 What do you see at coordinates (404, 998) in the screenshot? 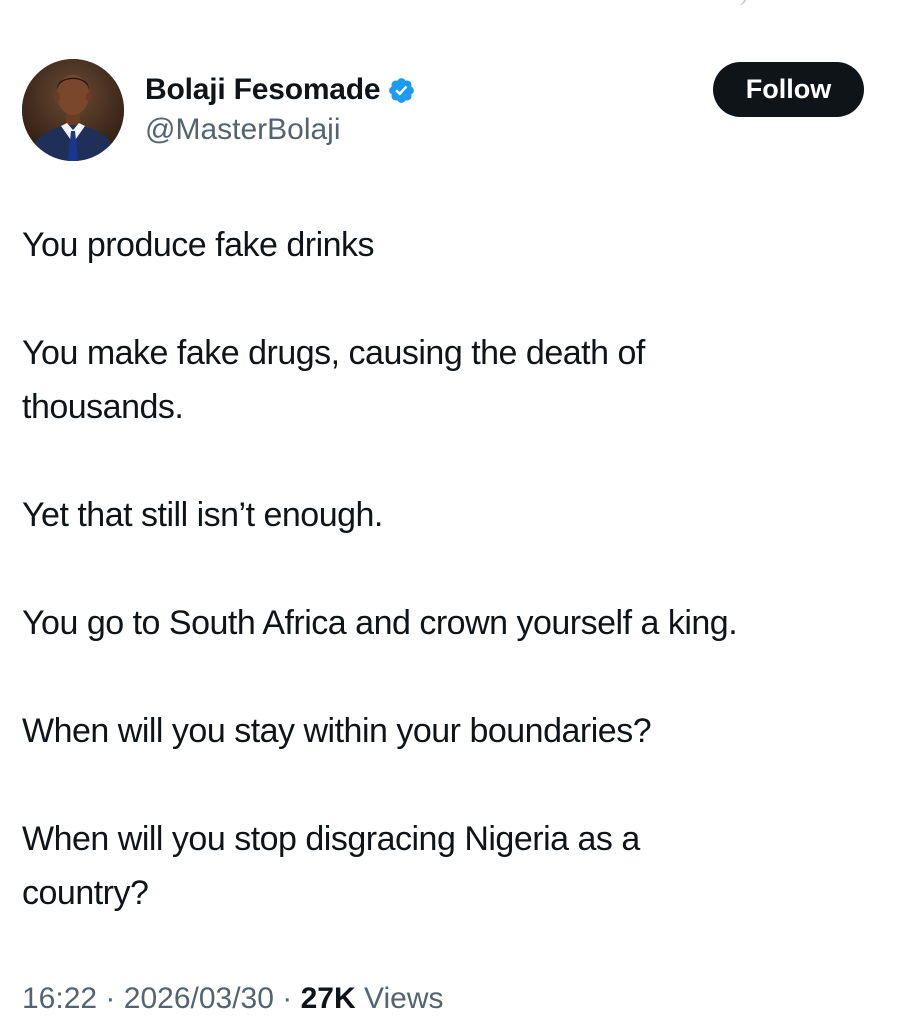
I see `views-label: Views` at bounding box center [404, 998].